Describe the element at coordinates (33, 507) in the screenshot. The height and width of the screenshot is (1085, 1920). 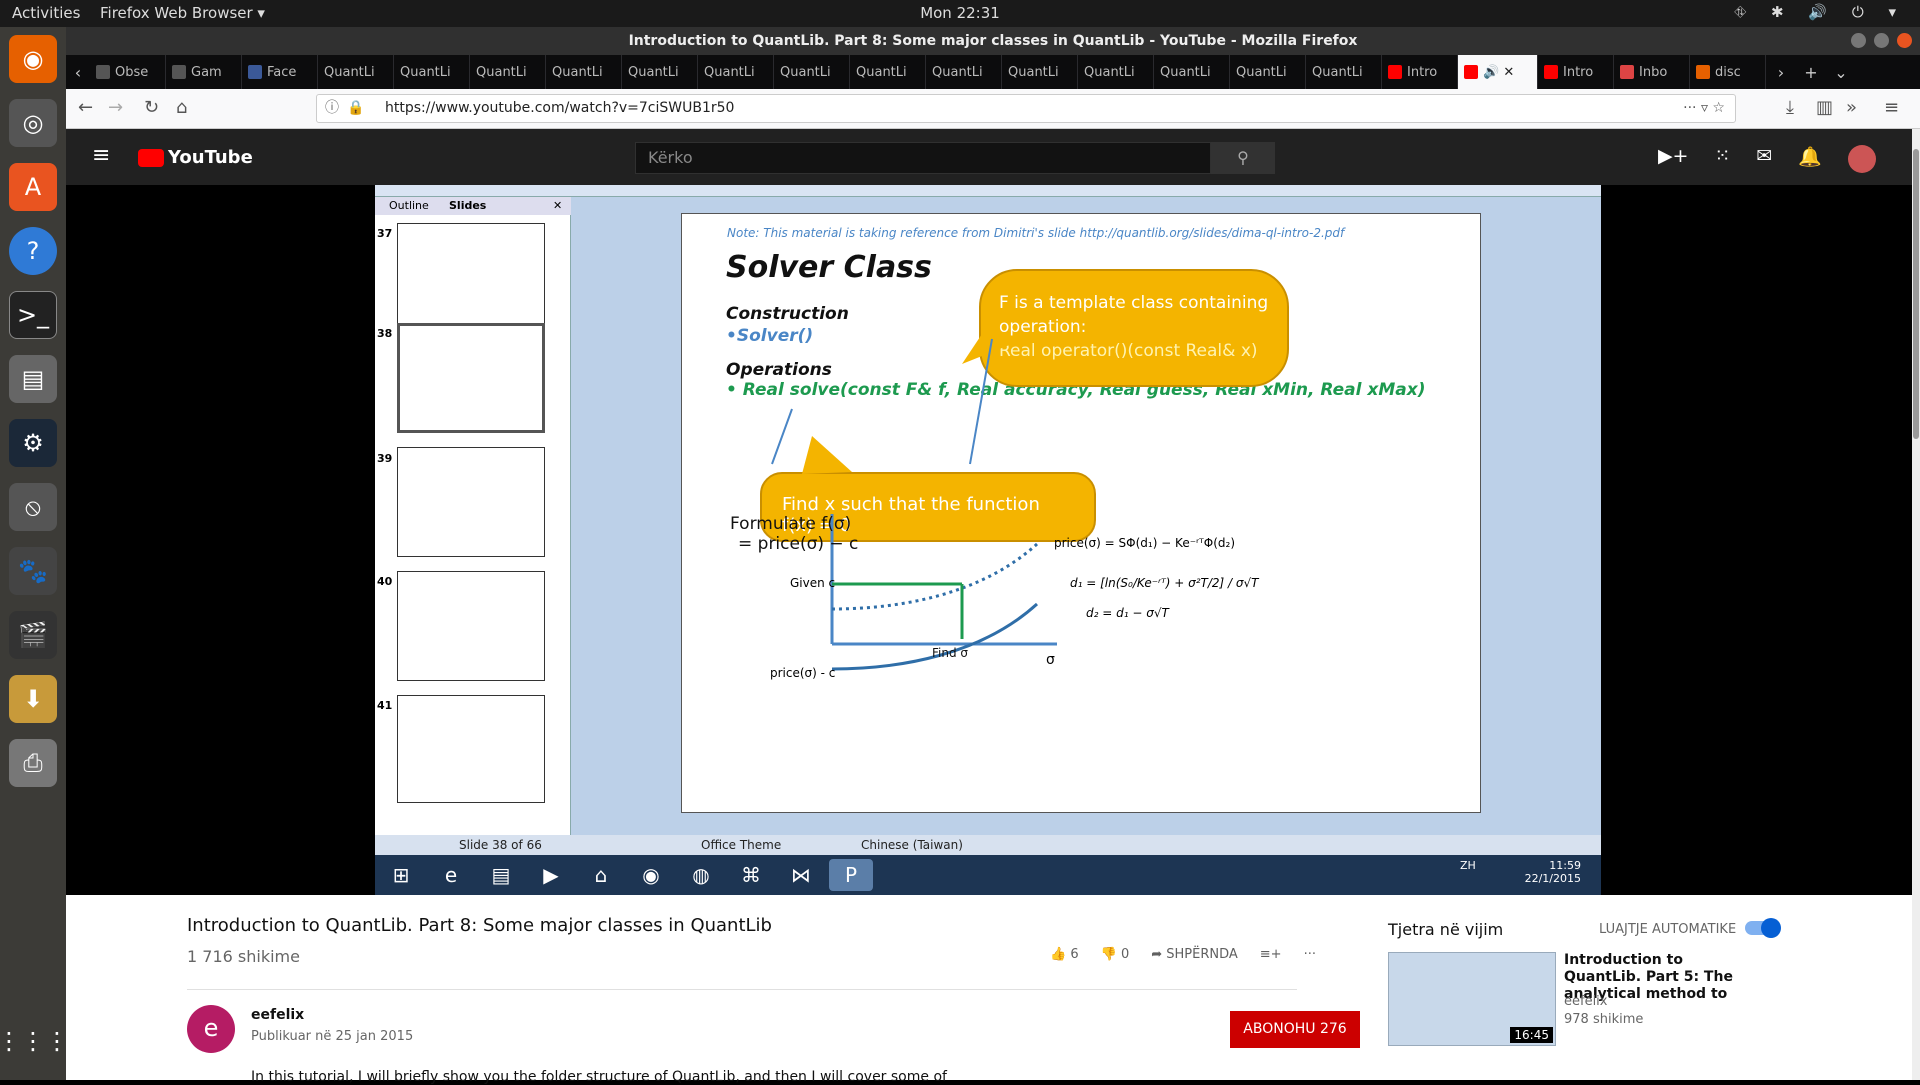
I see `blocked-app-icon: ⦸` at that location.